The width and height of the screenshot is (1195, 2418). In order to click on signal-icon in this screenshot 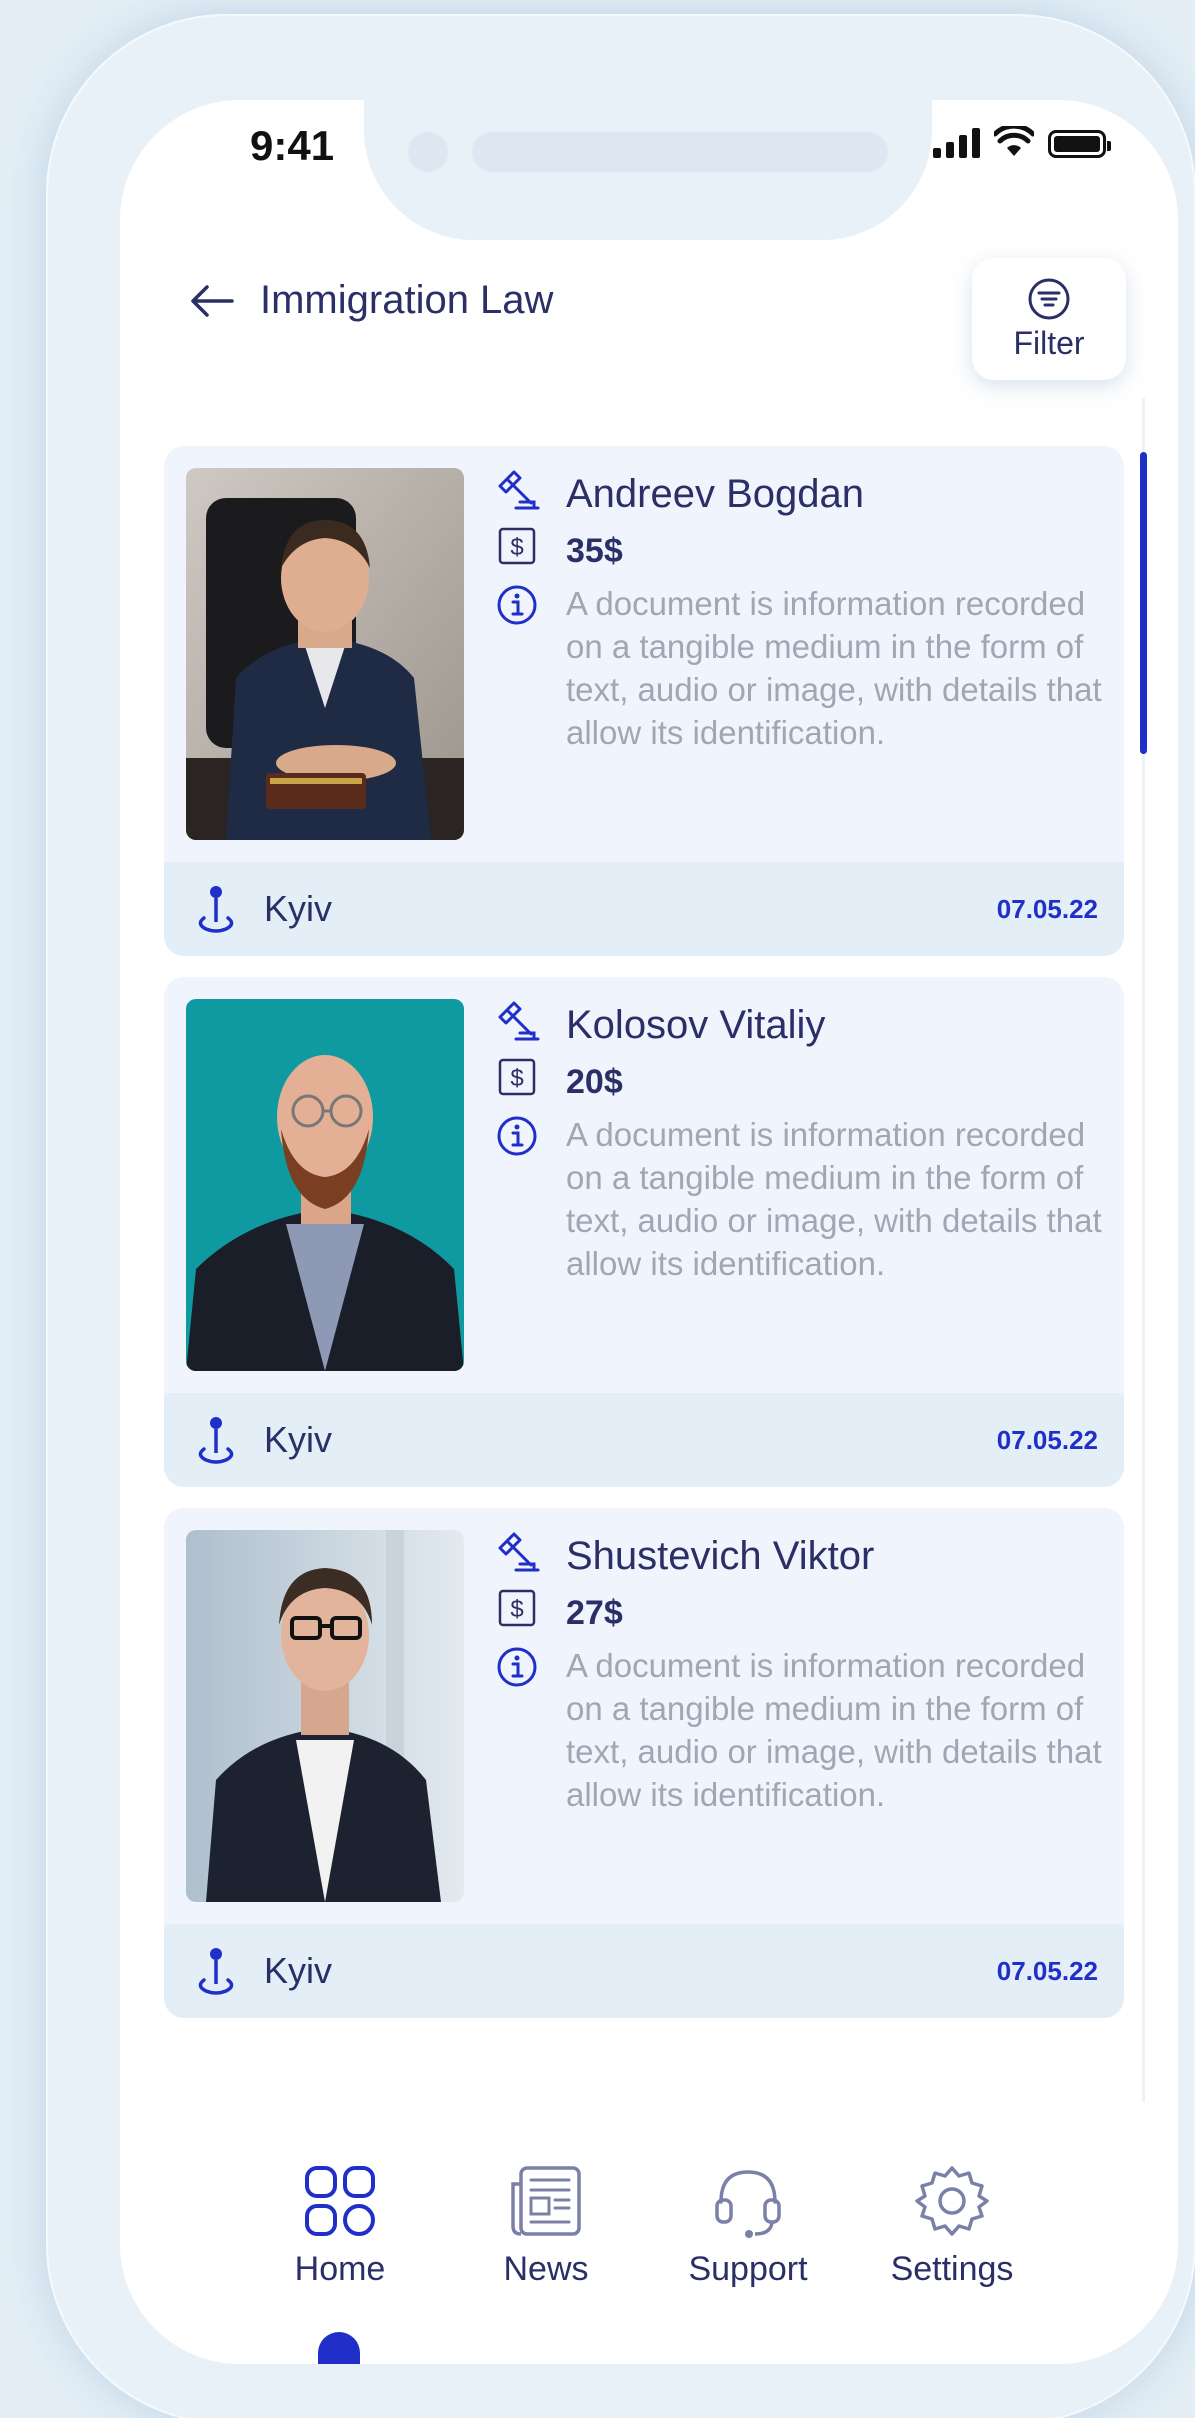, I will do `click(956, 142)`.